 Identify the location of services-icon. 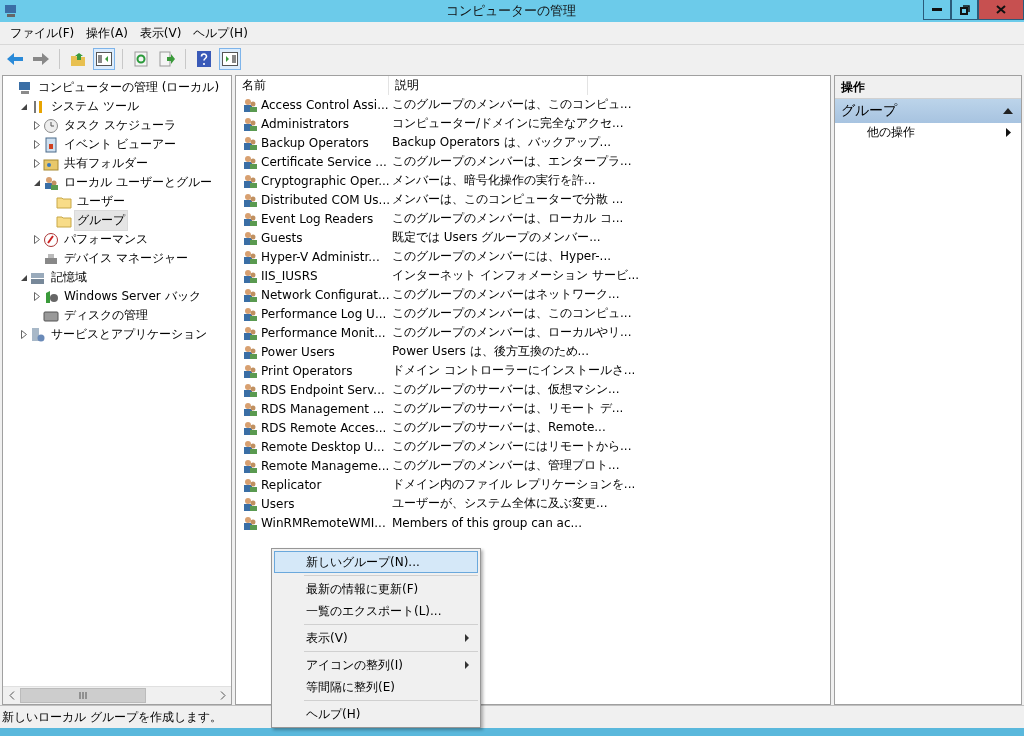
(38, 334).